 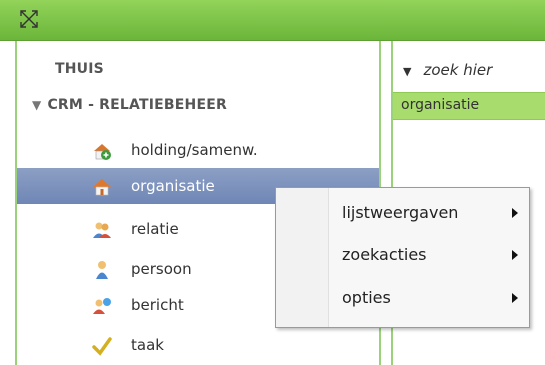 I want to click on house-icon, so click(x=102, y=187).